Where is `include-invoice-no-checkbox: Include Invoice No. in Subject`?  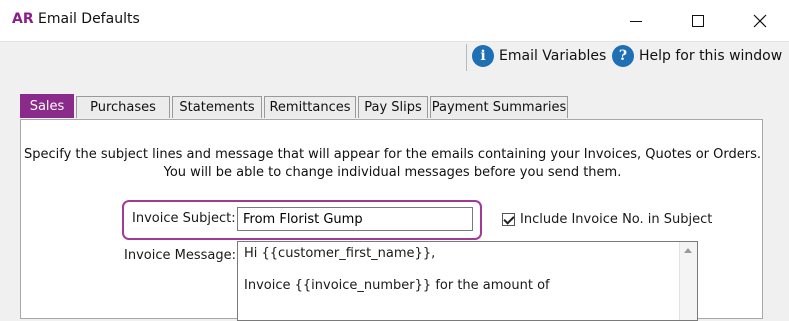
include-invoice-no-checkbox: Include Invoice No. in Subject is located at coordinates (607, 219).